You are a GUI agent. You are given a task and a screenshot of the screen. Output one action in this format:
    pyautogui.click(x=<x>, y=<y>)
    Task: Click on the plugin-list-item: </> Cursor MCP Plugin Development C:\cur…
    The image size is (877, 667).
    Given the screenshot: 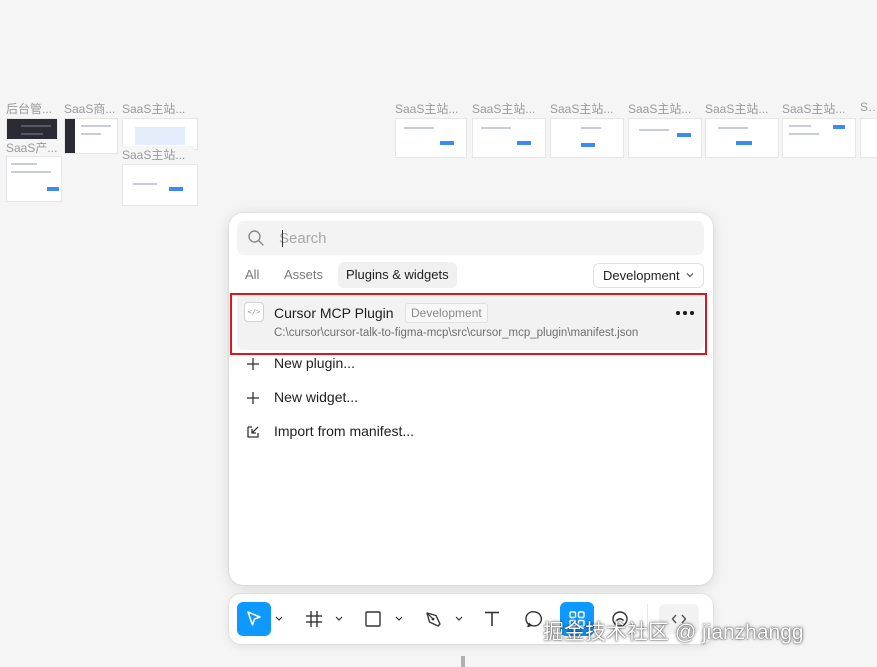 What is the action you would take?
    pyautogui.click(x=470, y=322)
    